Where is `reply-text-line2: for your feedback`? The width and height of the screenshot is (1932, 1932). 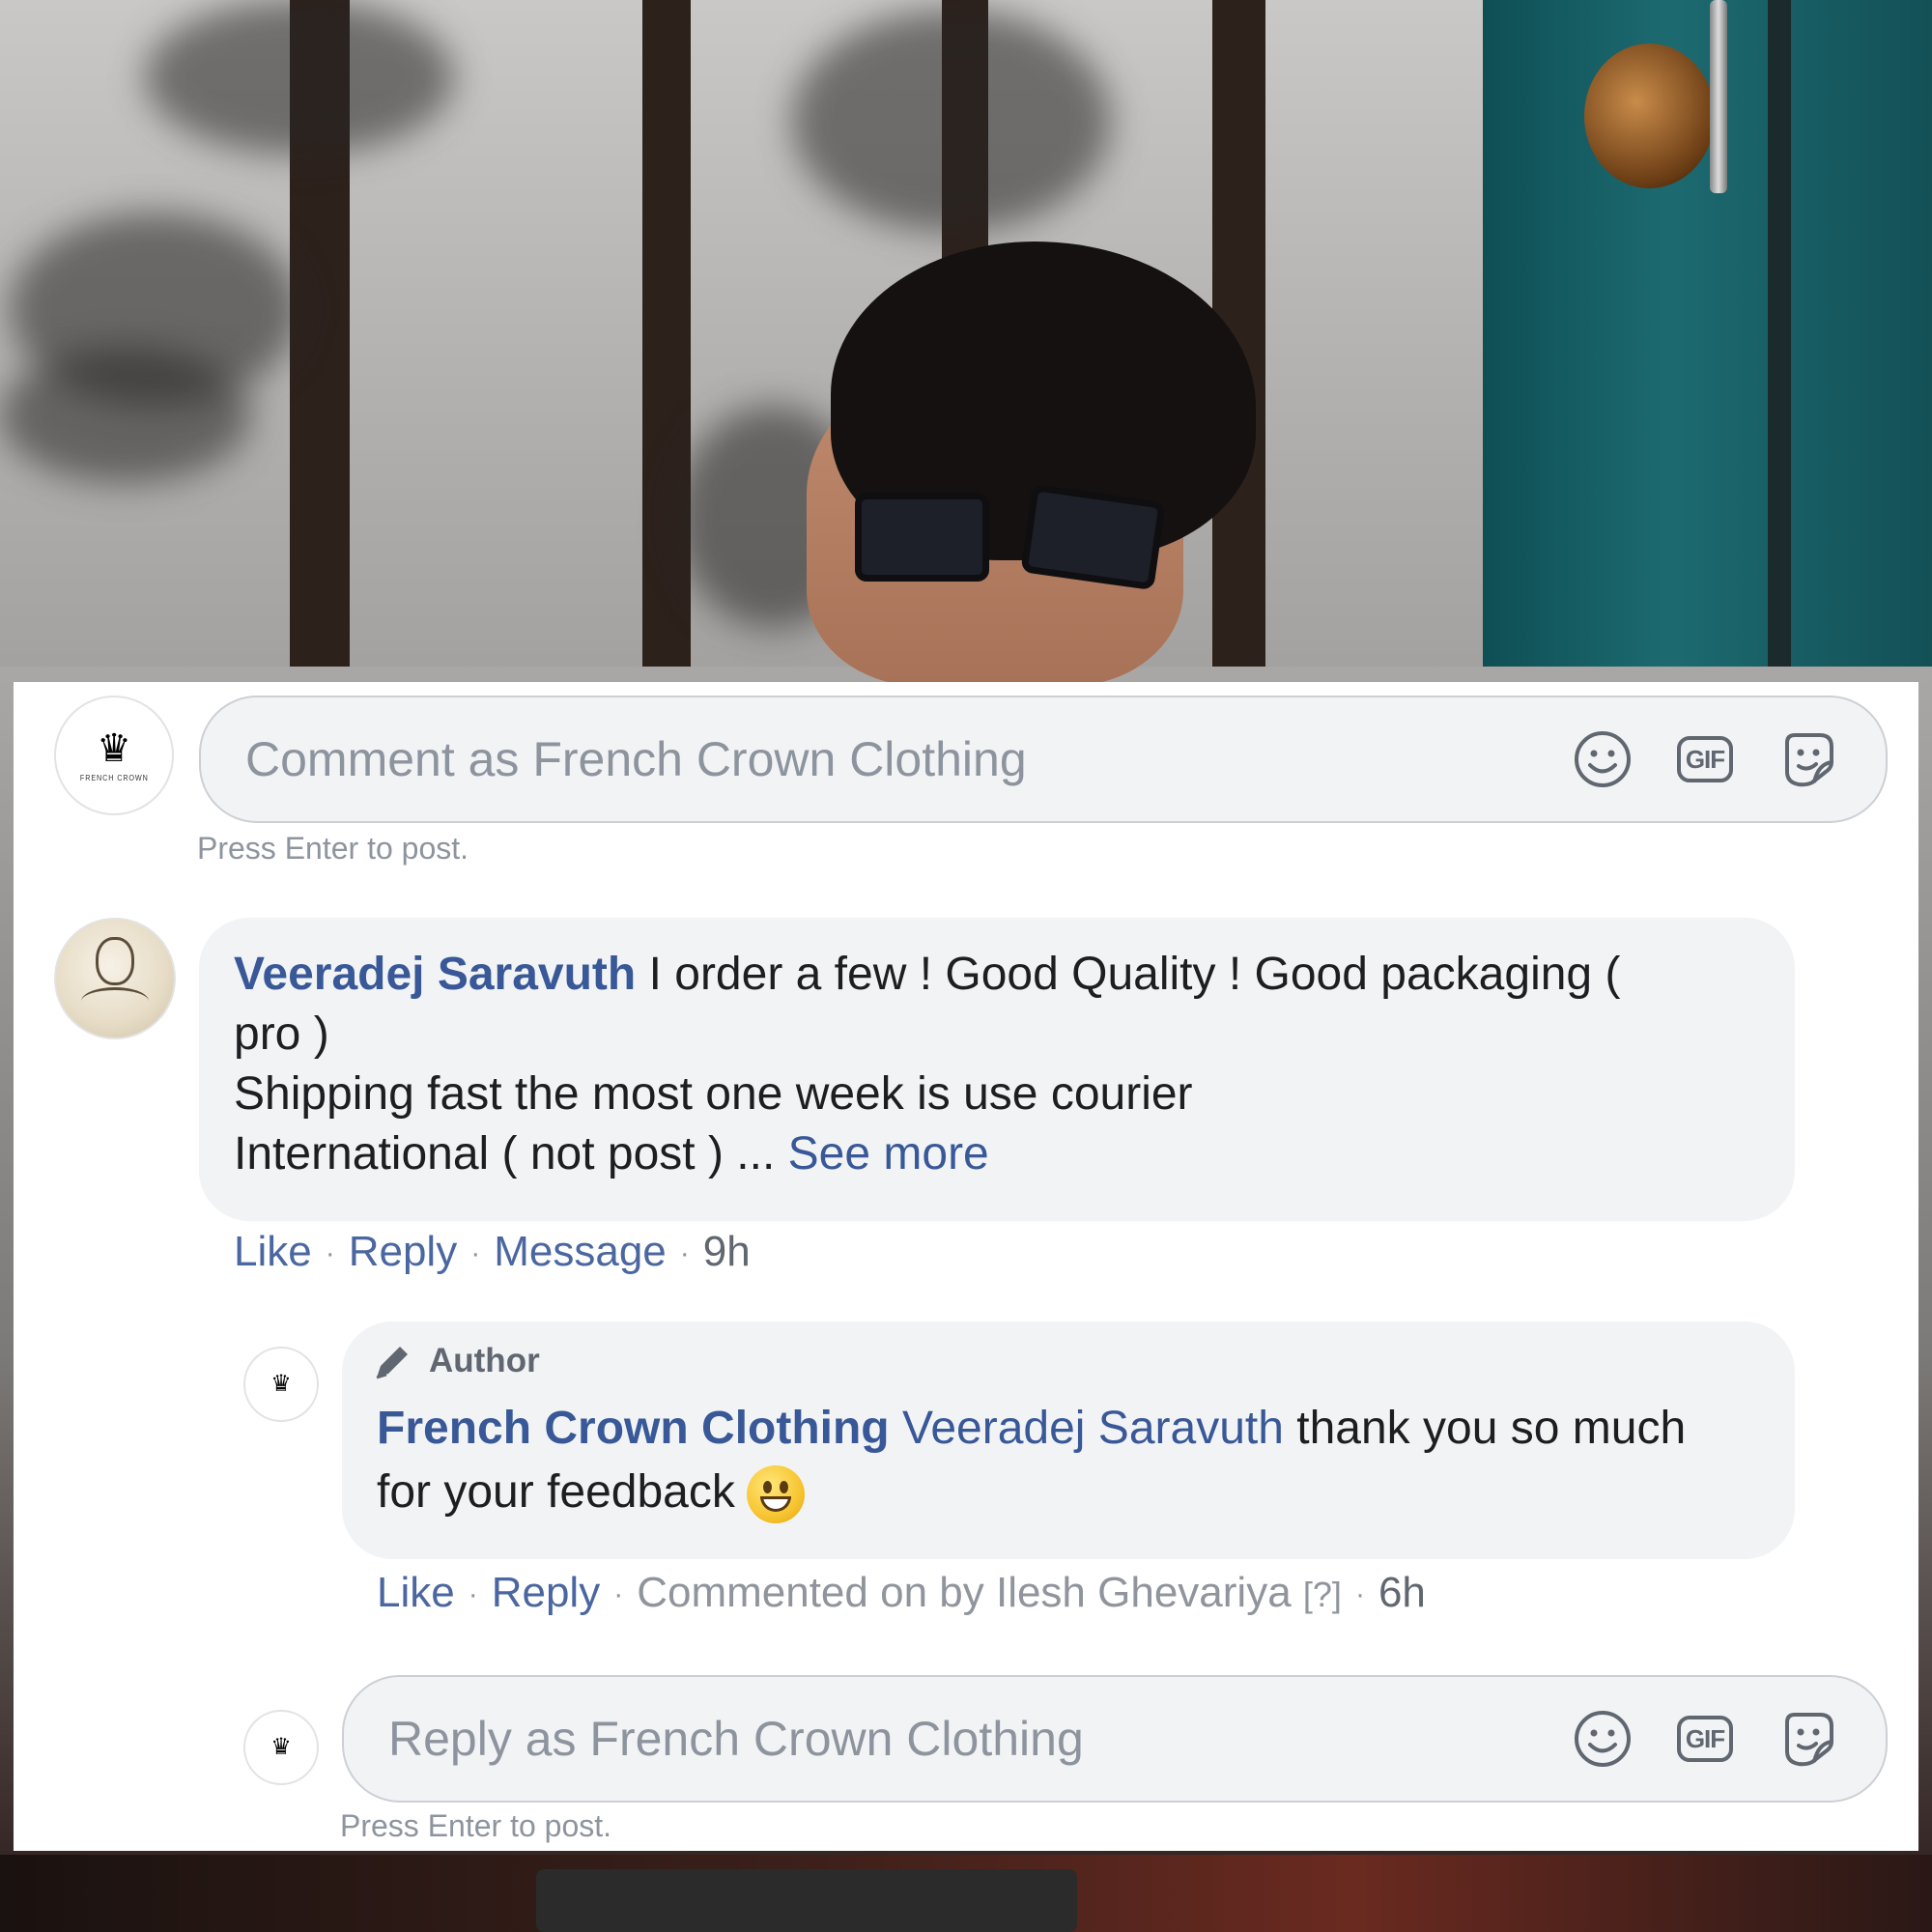
reply-text-line2: for your feedback is located at coordinates (556, 1492).